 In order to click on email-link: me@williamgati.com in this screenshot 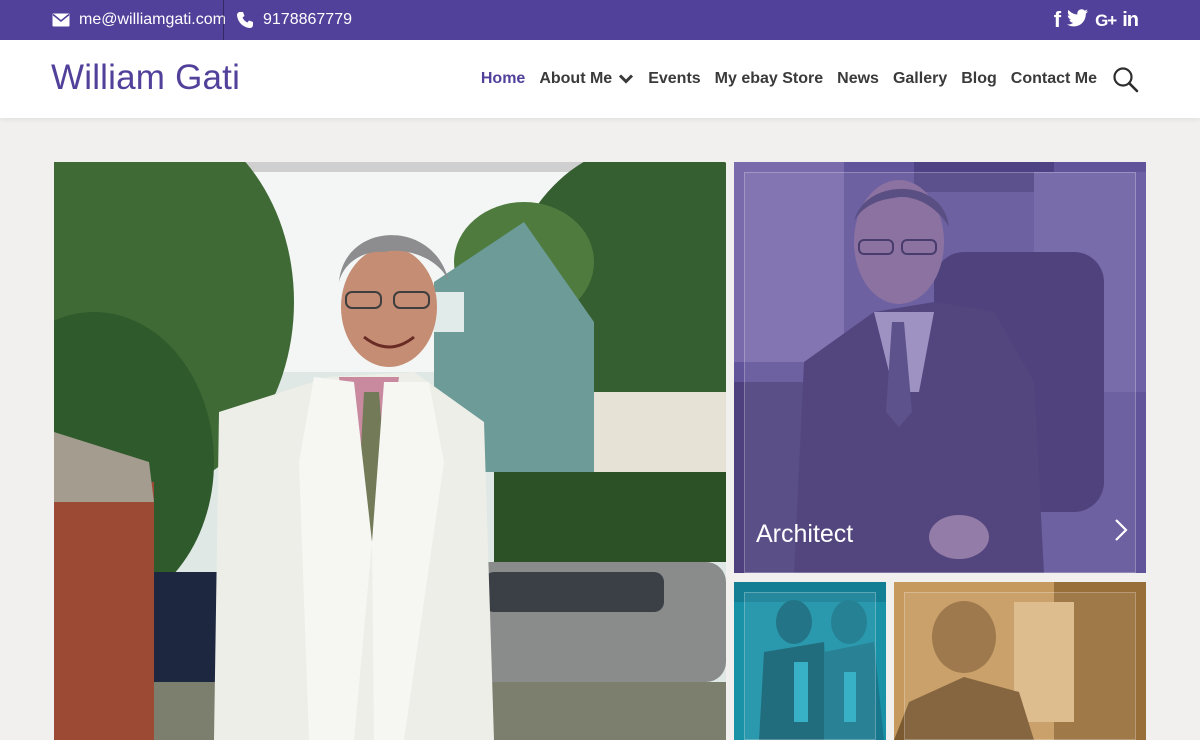, I will do `click(139, 20)`.